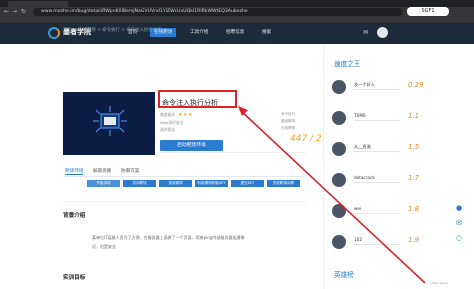 The image size is (474, 289). I want to click on start-range-button: 启动靶场环境, so click(191, 145).